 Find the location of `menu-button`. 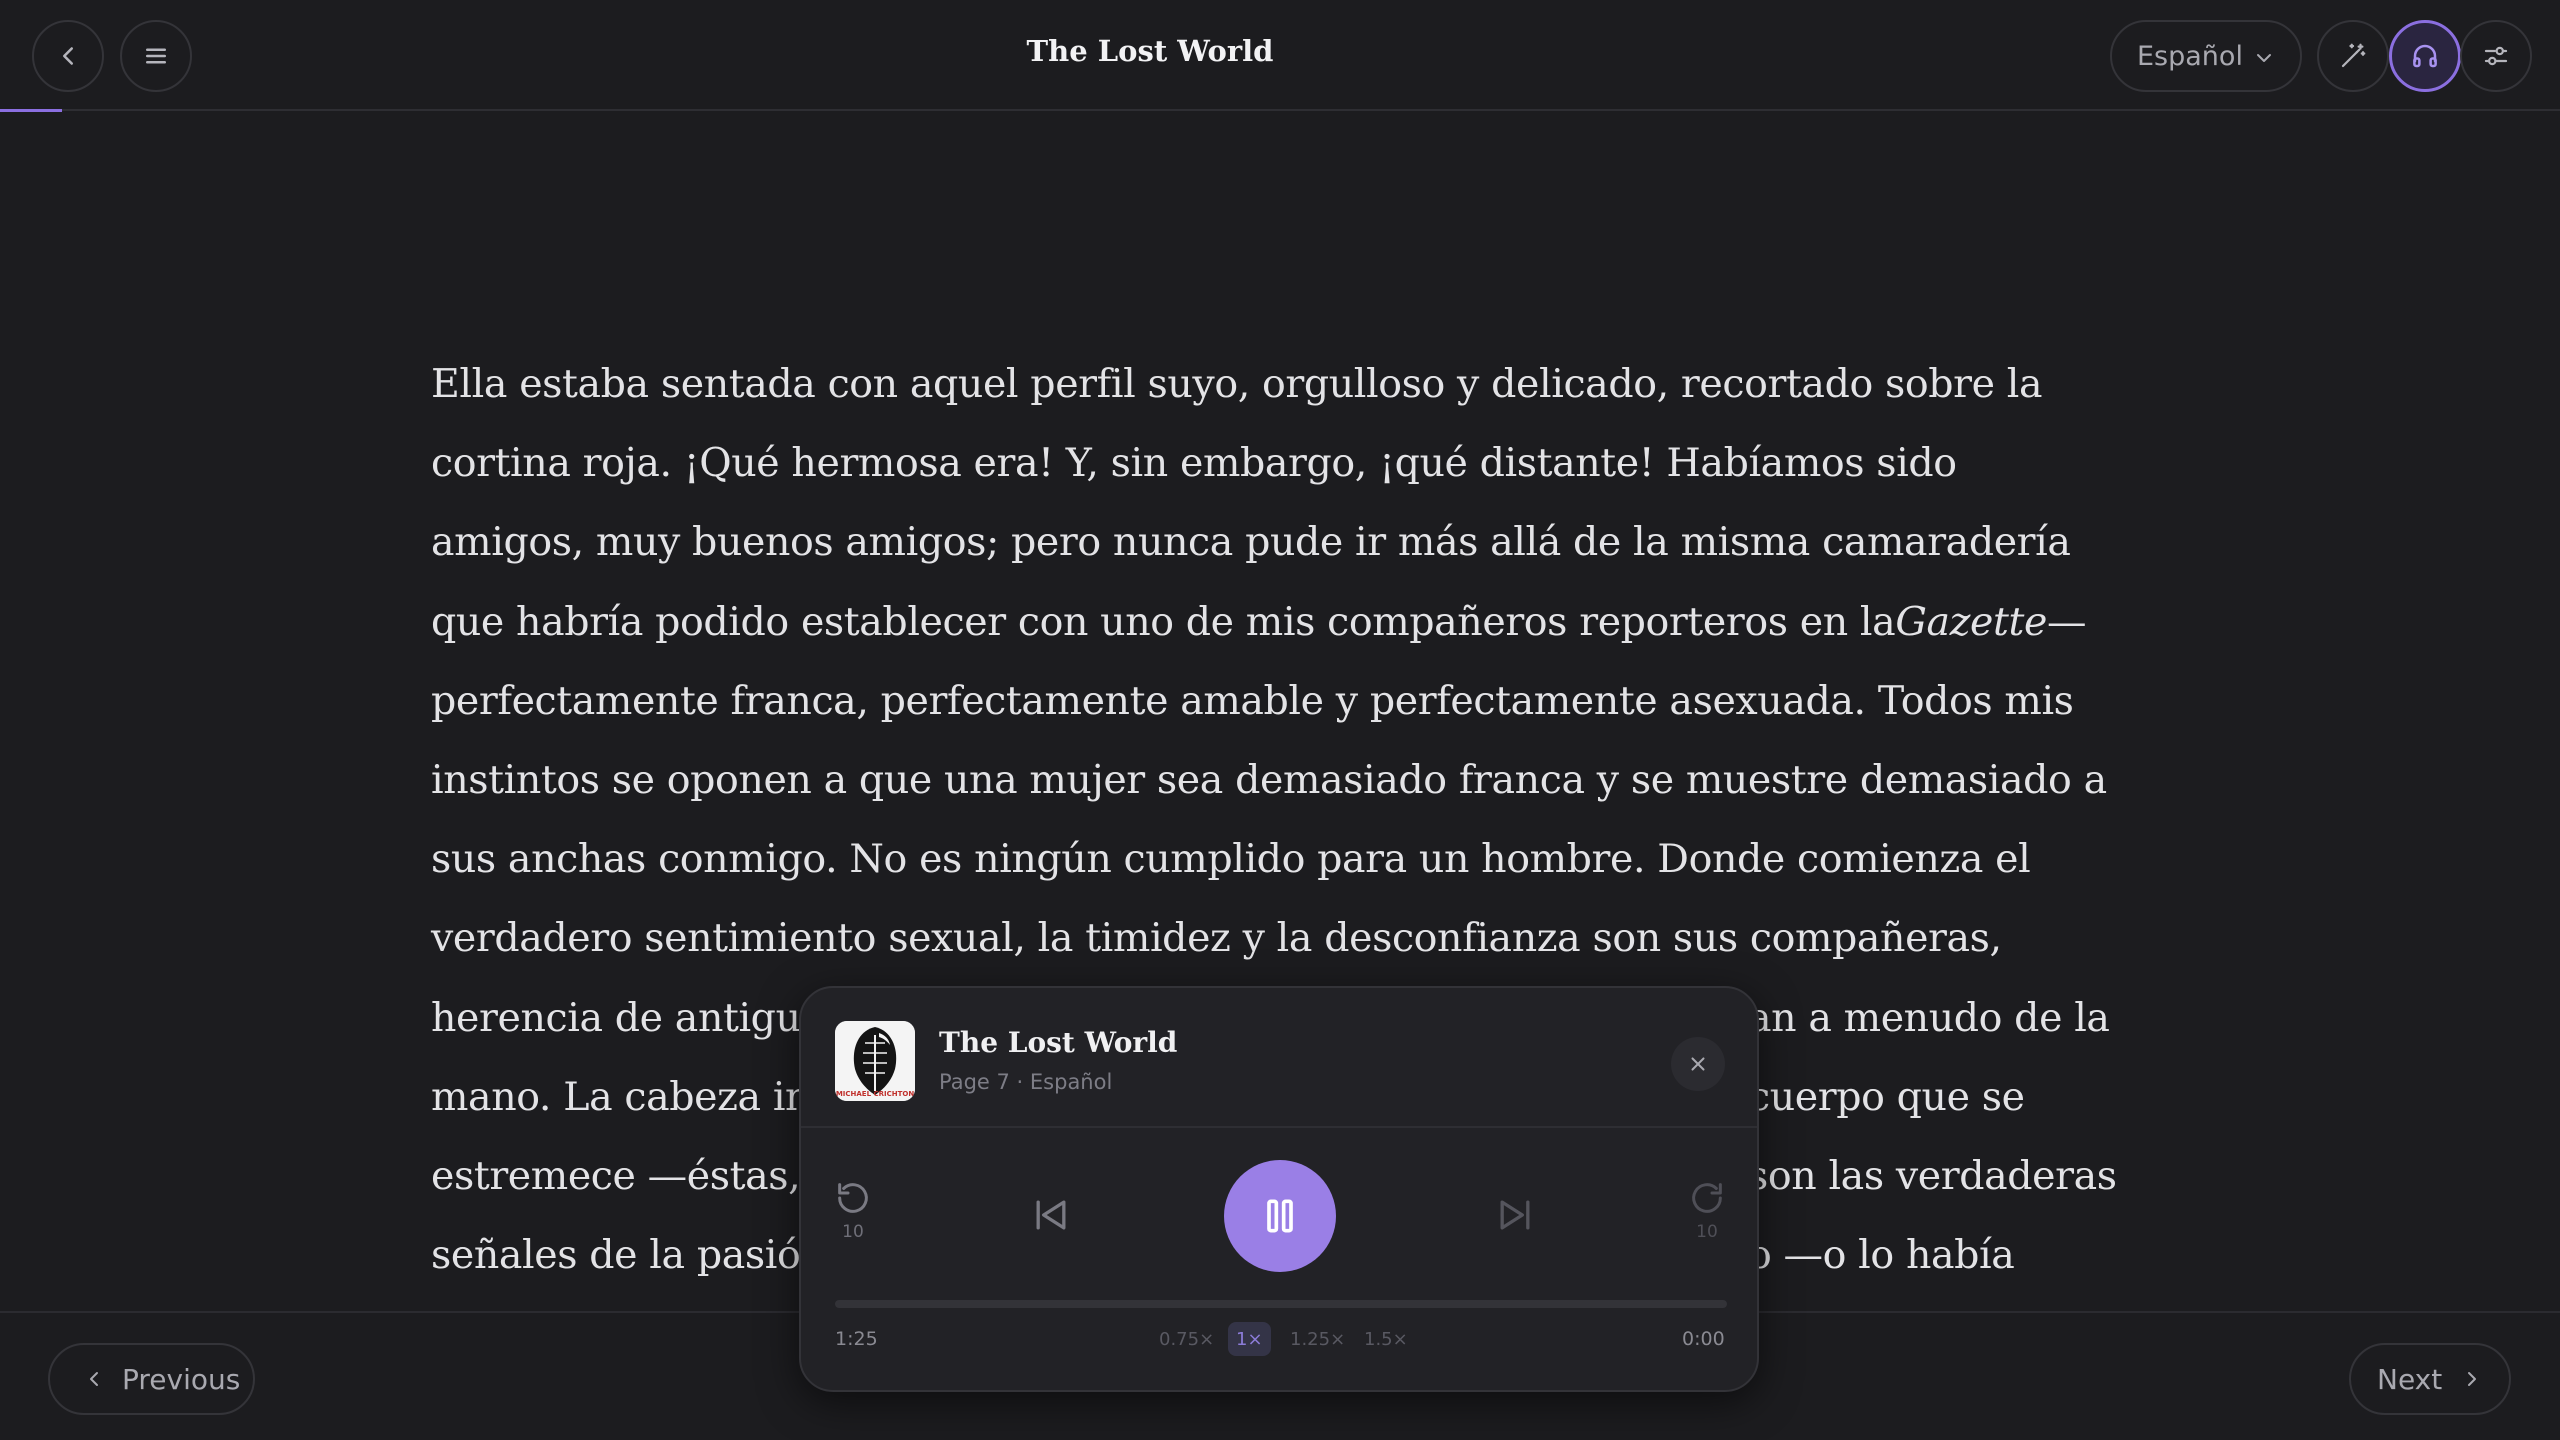

menu-button is located at coordinates (156, 56).